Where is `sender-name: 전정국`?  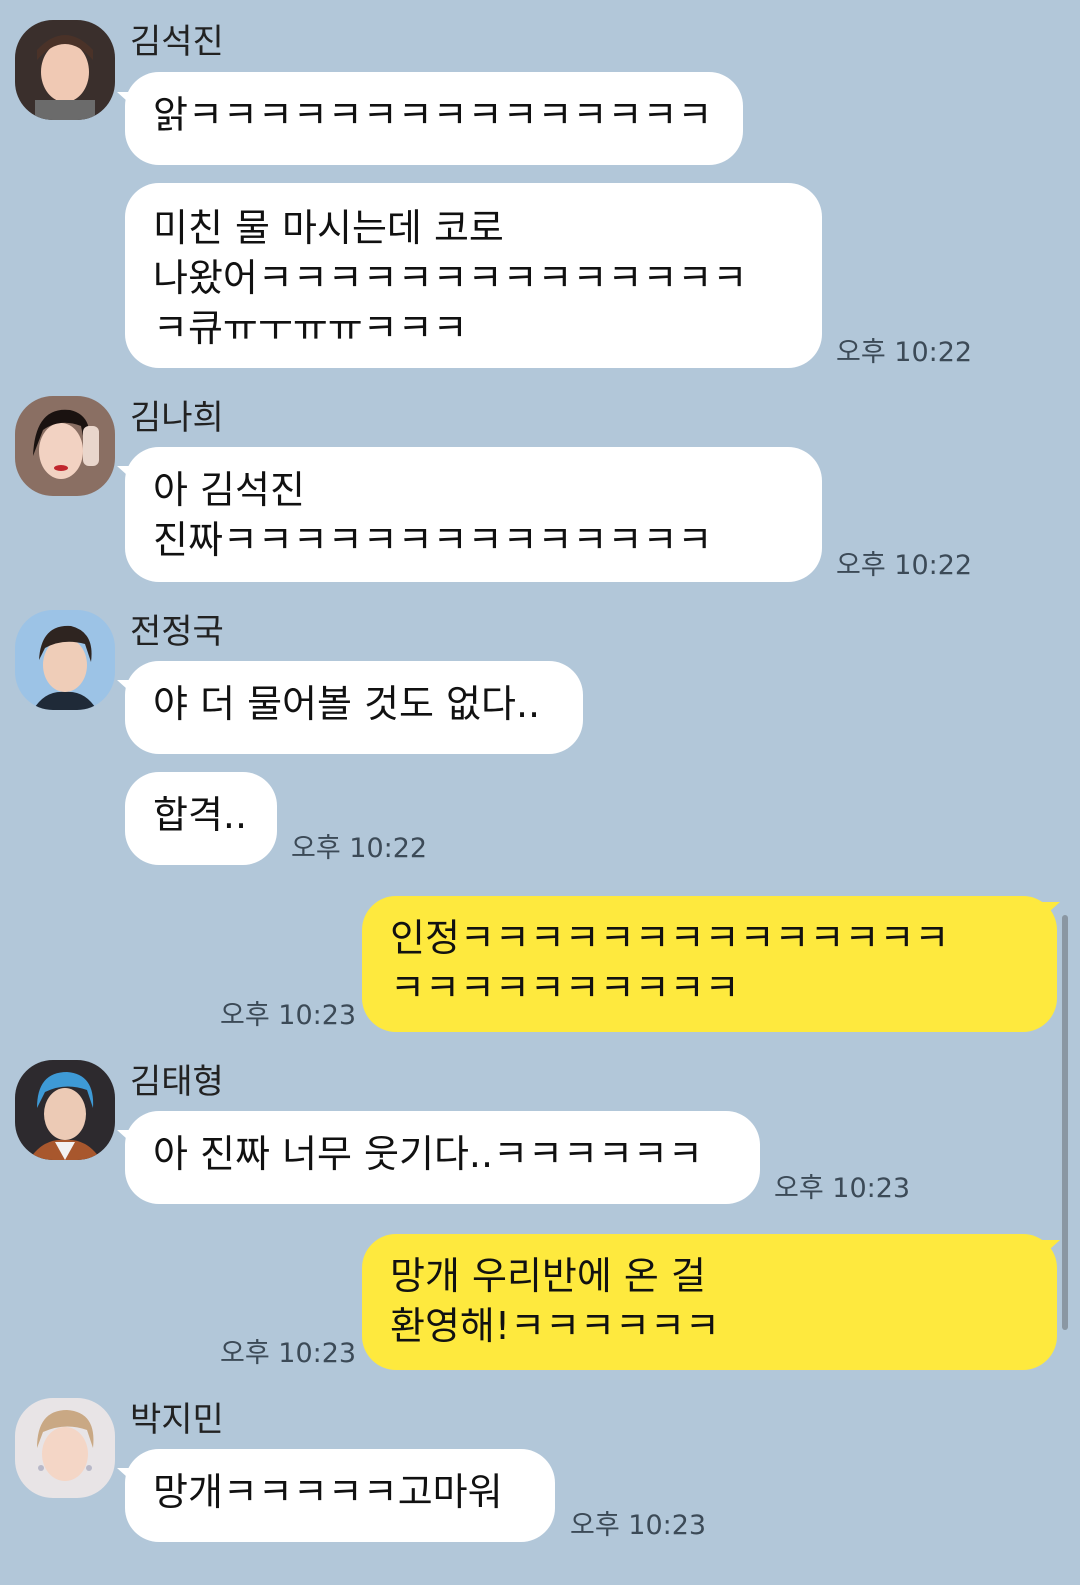
sender-name: 전정국 is located at coordinates (177, 632).